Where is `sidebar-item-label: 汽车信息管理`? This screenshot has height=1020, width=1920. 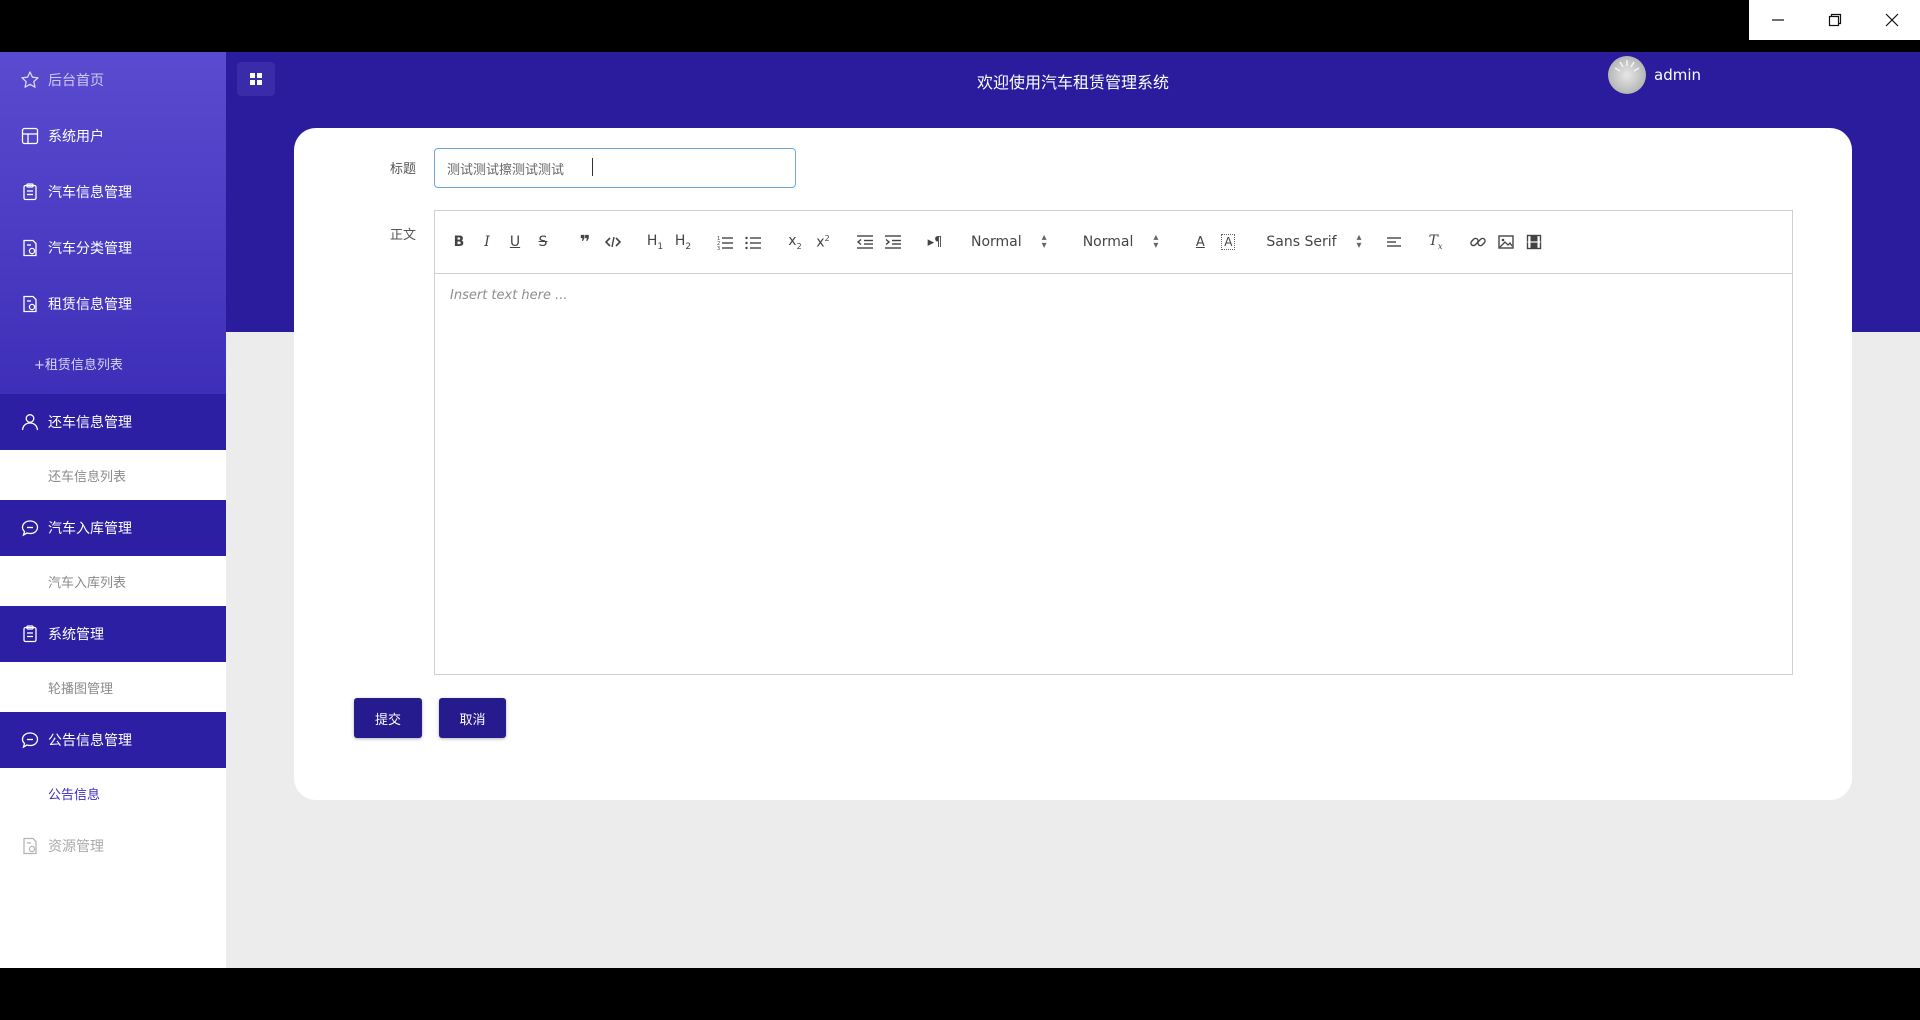 sidebar-item-label: 汽车信息管理 is located at coordinates (90, 193).